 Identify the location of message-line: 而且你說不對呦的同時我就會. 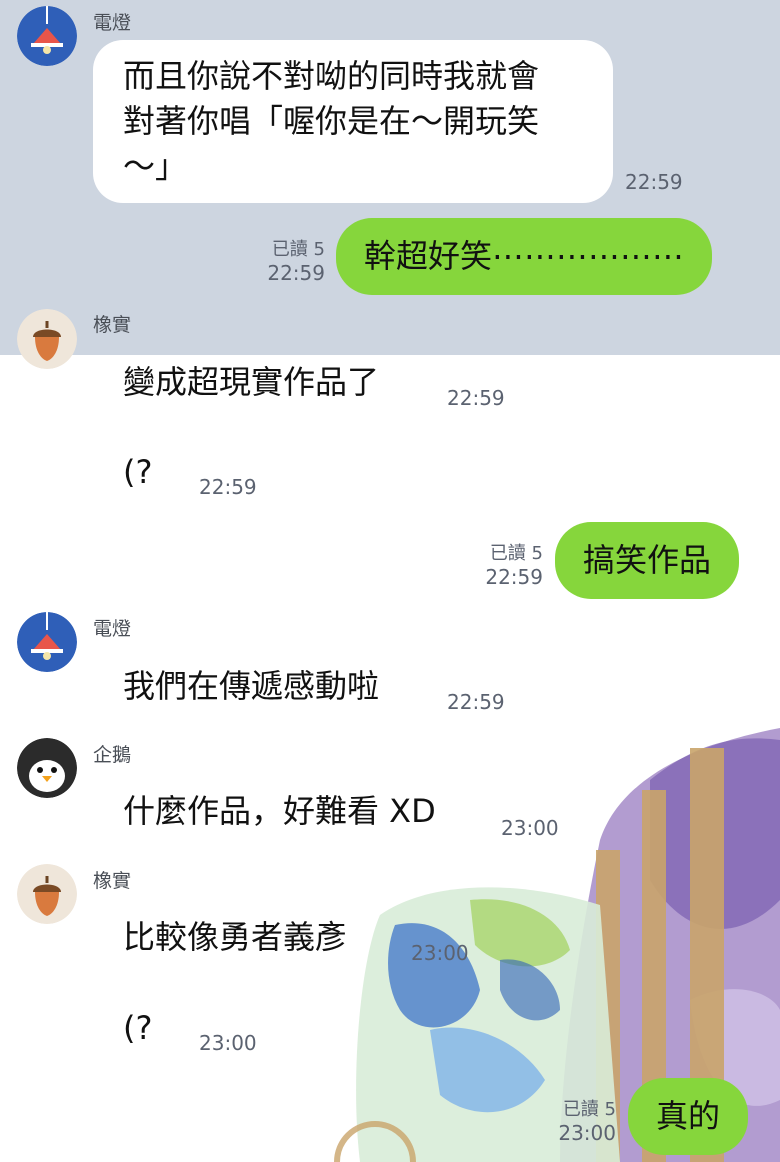
(331, 76).